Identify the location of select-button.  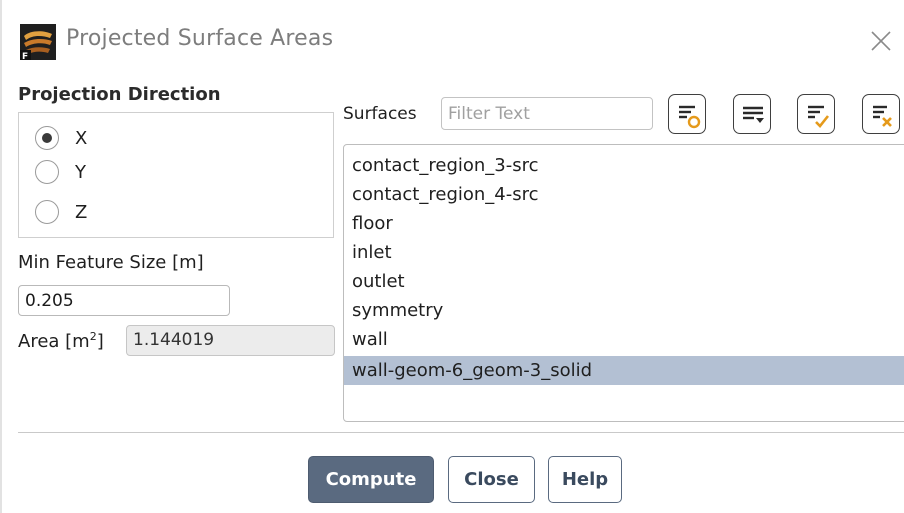
(687, 114).